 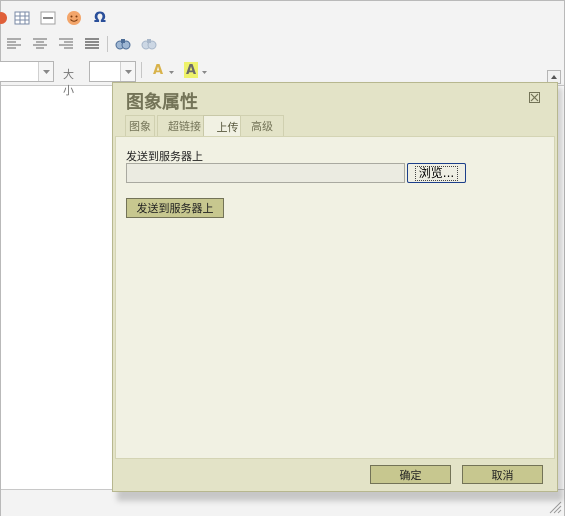 I want to click on background-color-icon: A, so click(x=191, y=70).